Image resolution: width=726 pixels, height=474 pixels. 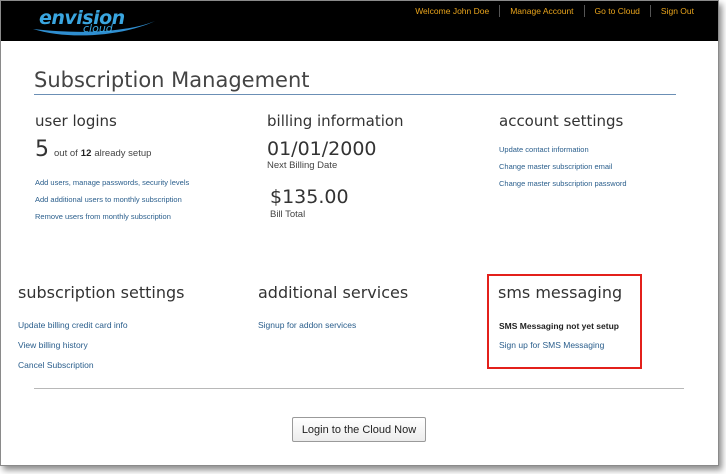 What do you see at coordinates (307, 325) in the screenshot?
I see `signup-addon-link: Signup for addon services` at bounding box center [307, 325].